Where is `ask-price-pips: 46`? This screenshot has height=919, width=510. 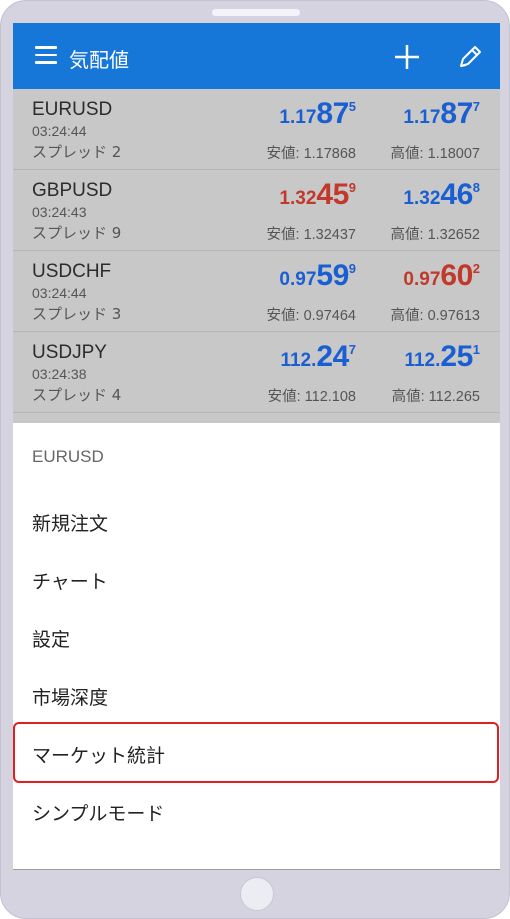 ask-price-pips: 46 is located at coordinates (456, 194).